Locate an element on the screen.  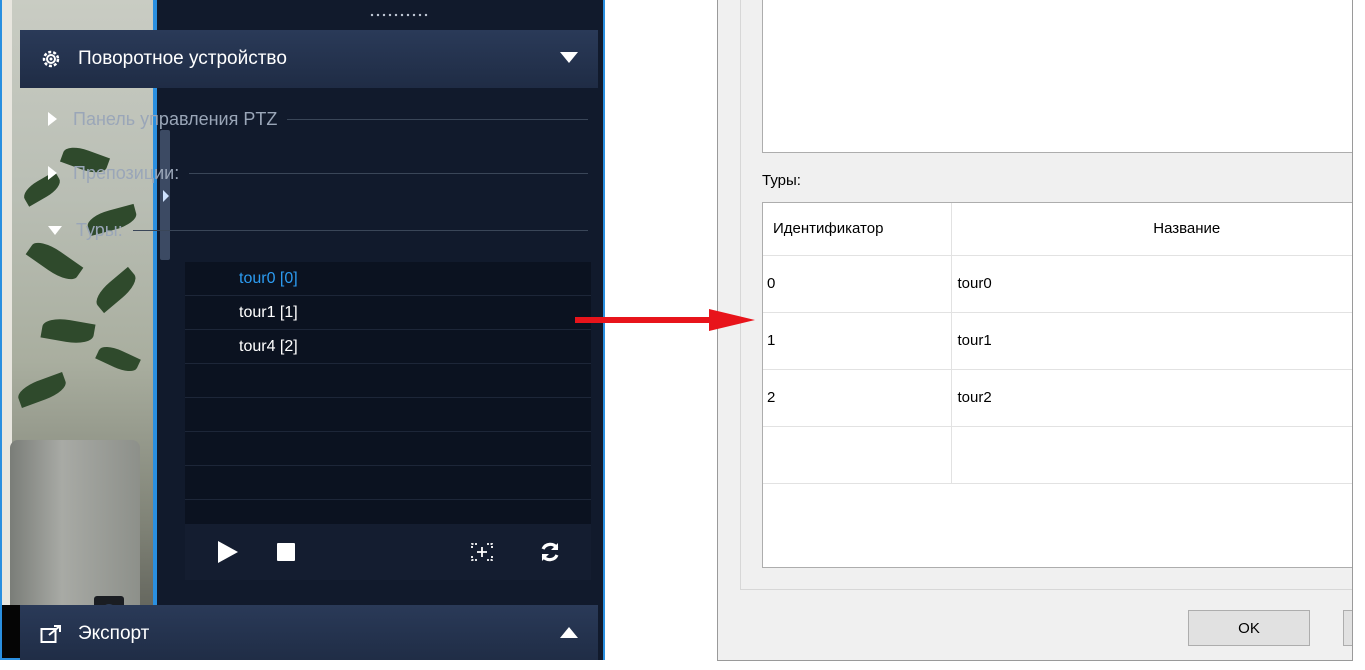
tour-controls-bar is located at coordinates (388, 552).